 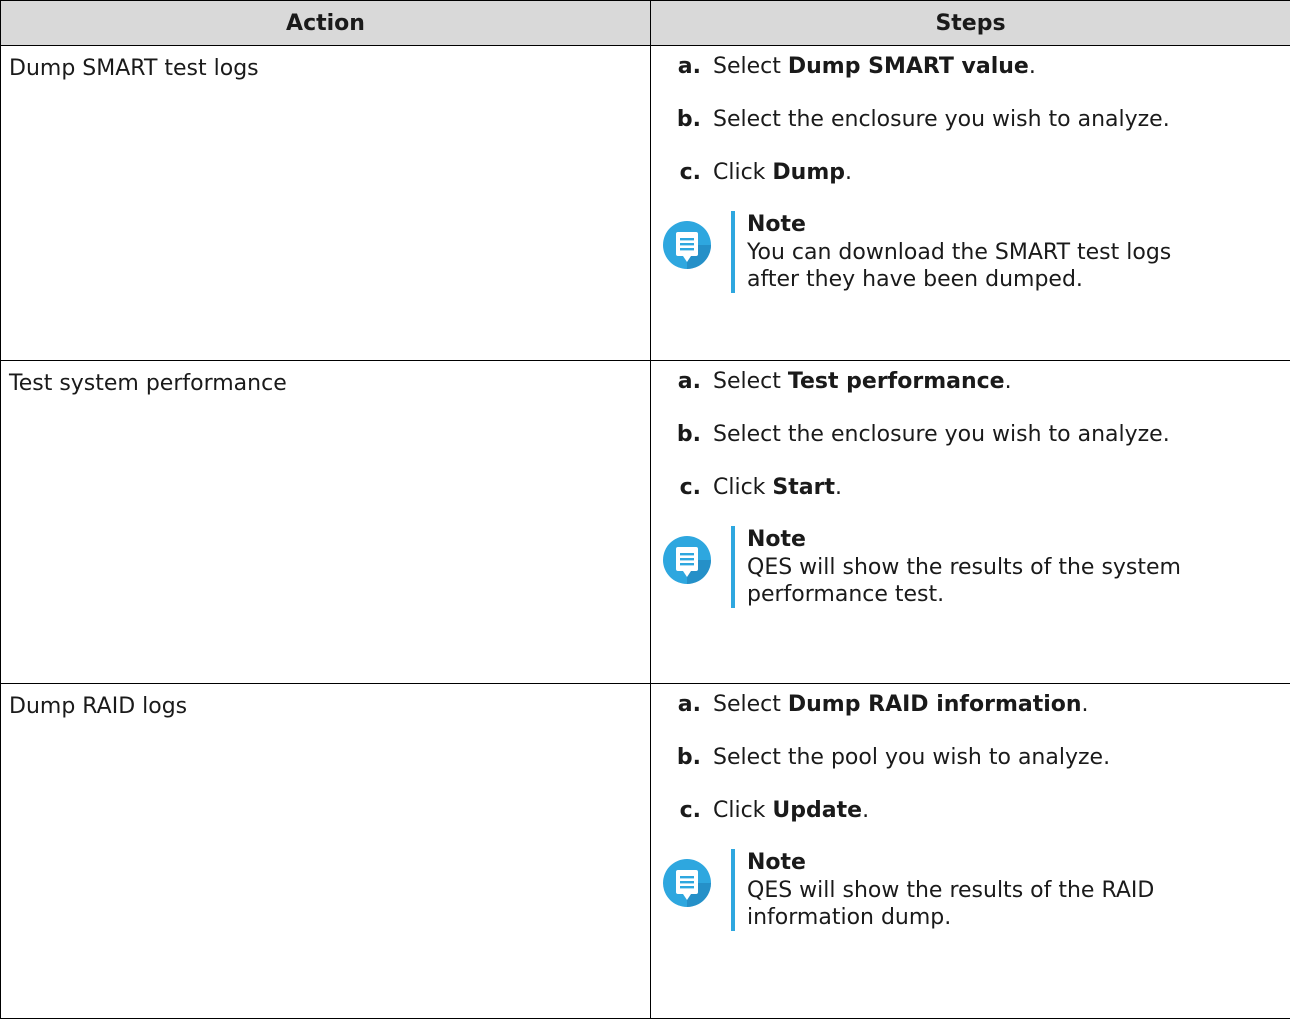 What do you see at coordinates (964, 567) in the screenshot?
I see `note-line: QES will show the results of the system` at bounding box center [964, 567].